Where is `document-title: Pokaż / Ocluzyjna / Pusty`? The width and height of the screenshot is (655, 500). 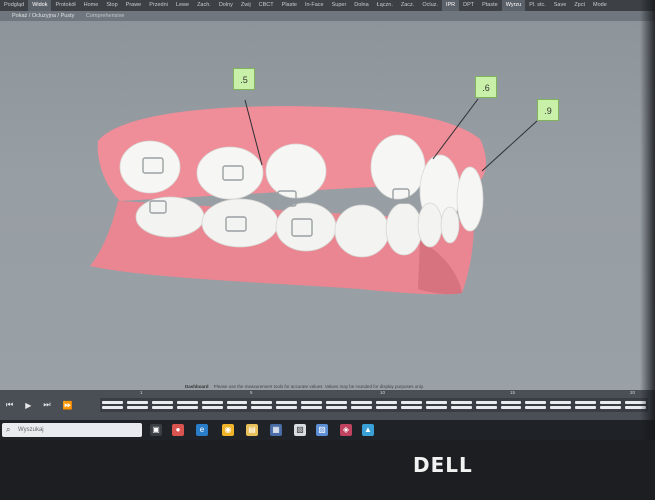
document-title: Pokaż / Ocluzyjna / Pusty is located at coordinates (43, 16).